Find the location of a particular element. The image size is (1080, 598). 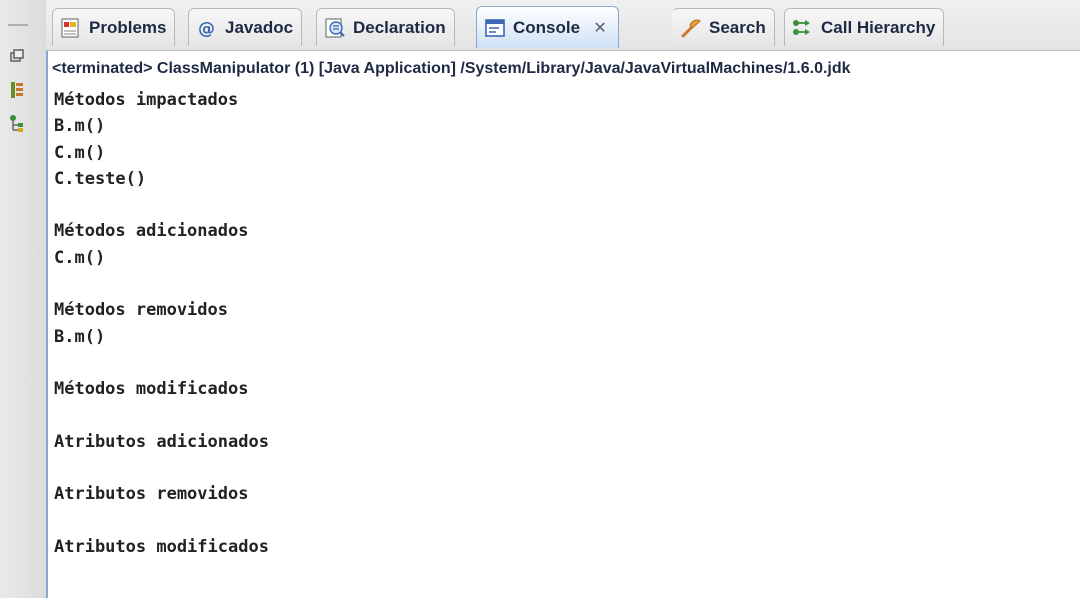

console-line: Atributos modificados is located at coordinates (161, 547).